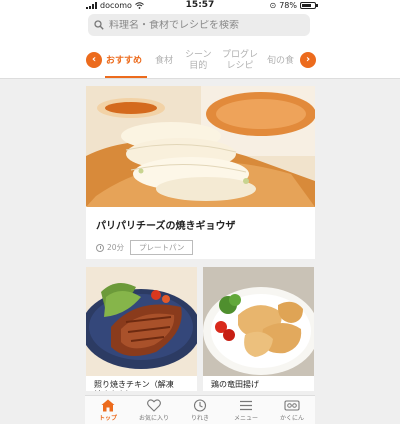  What do you see at coordinates (309, 5) in the screenshot?
I see `battery-icon` at bounding box center [309, 5].